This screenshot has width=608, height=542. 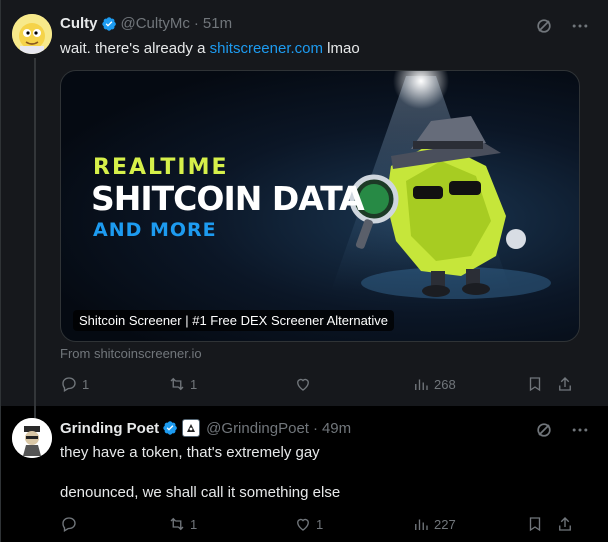 I want to click on author-handle: @GrindingPoet, so click(x=257, y=428).